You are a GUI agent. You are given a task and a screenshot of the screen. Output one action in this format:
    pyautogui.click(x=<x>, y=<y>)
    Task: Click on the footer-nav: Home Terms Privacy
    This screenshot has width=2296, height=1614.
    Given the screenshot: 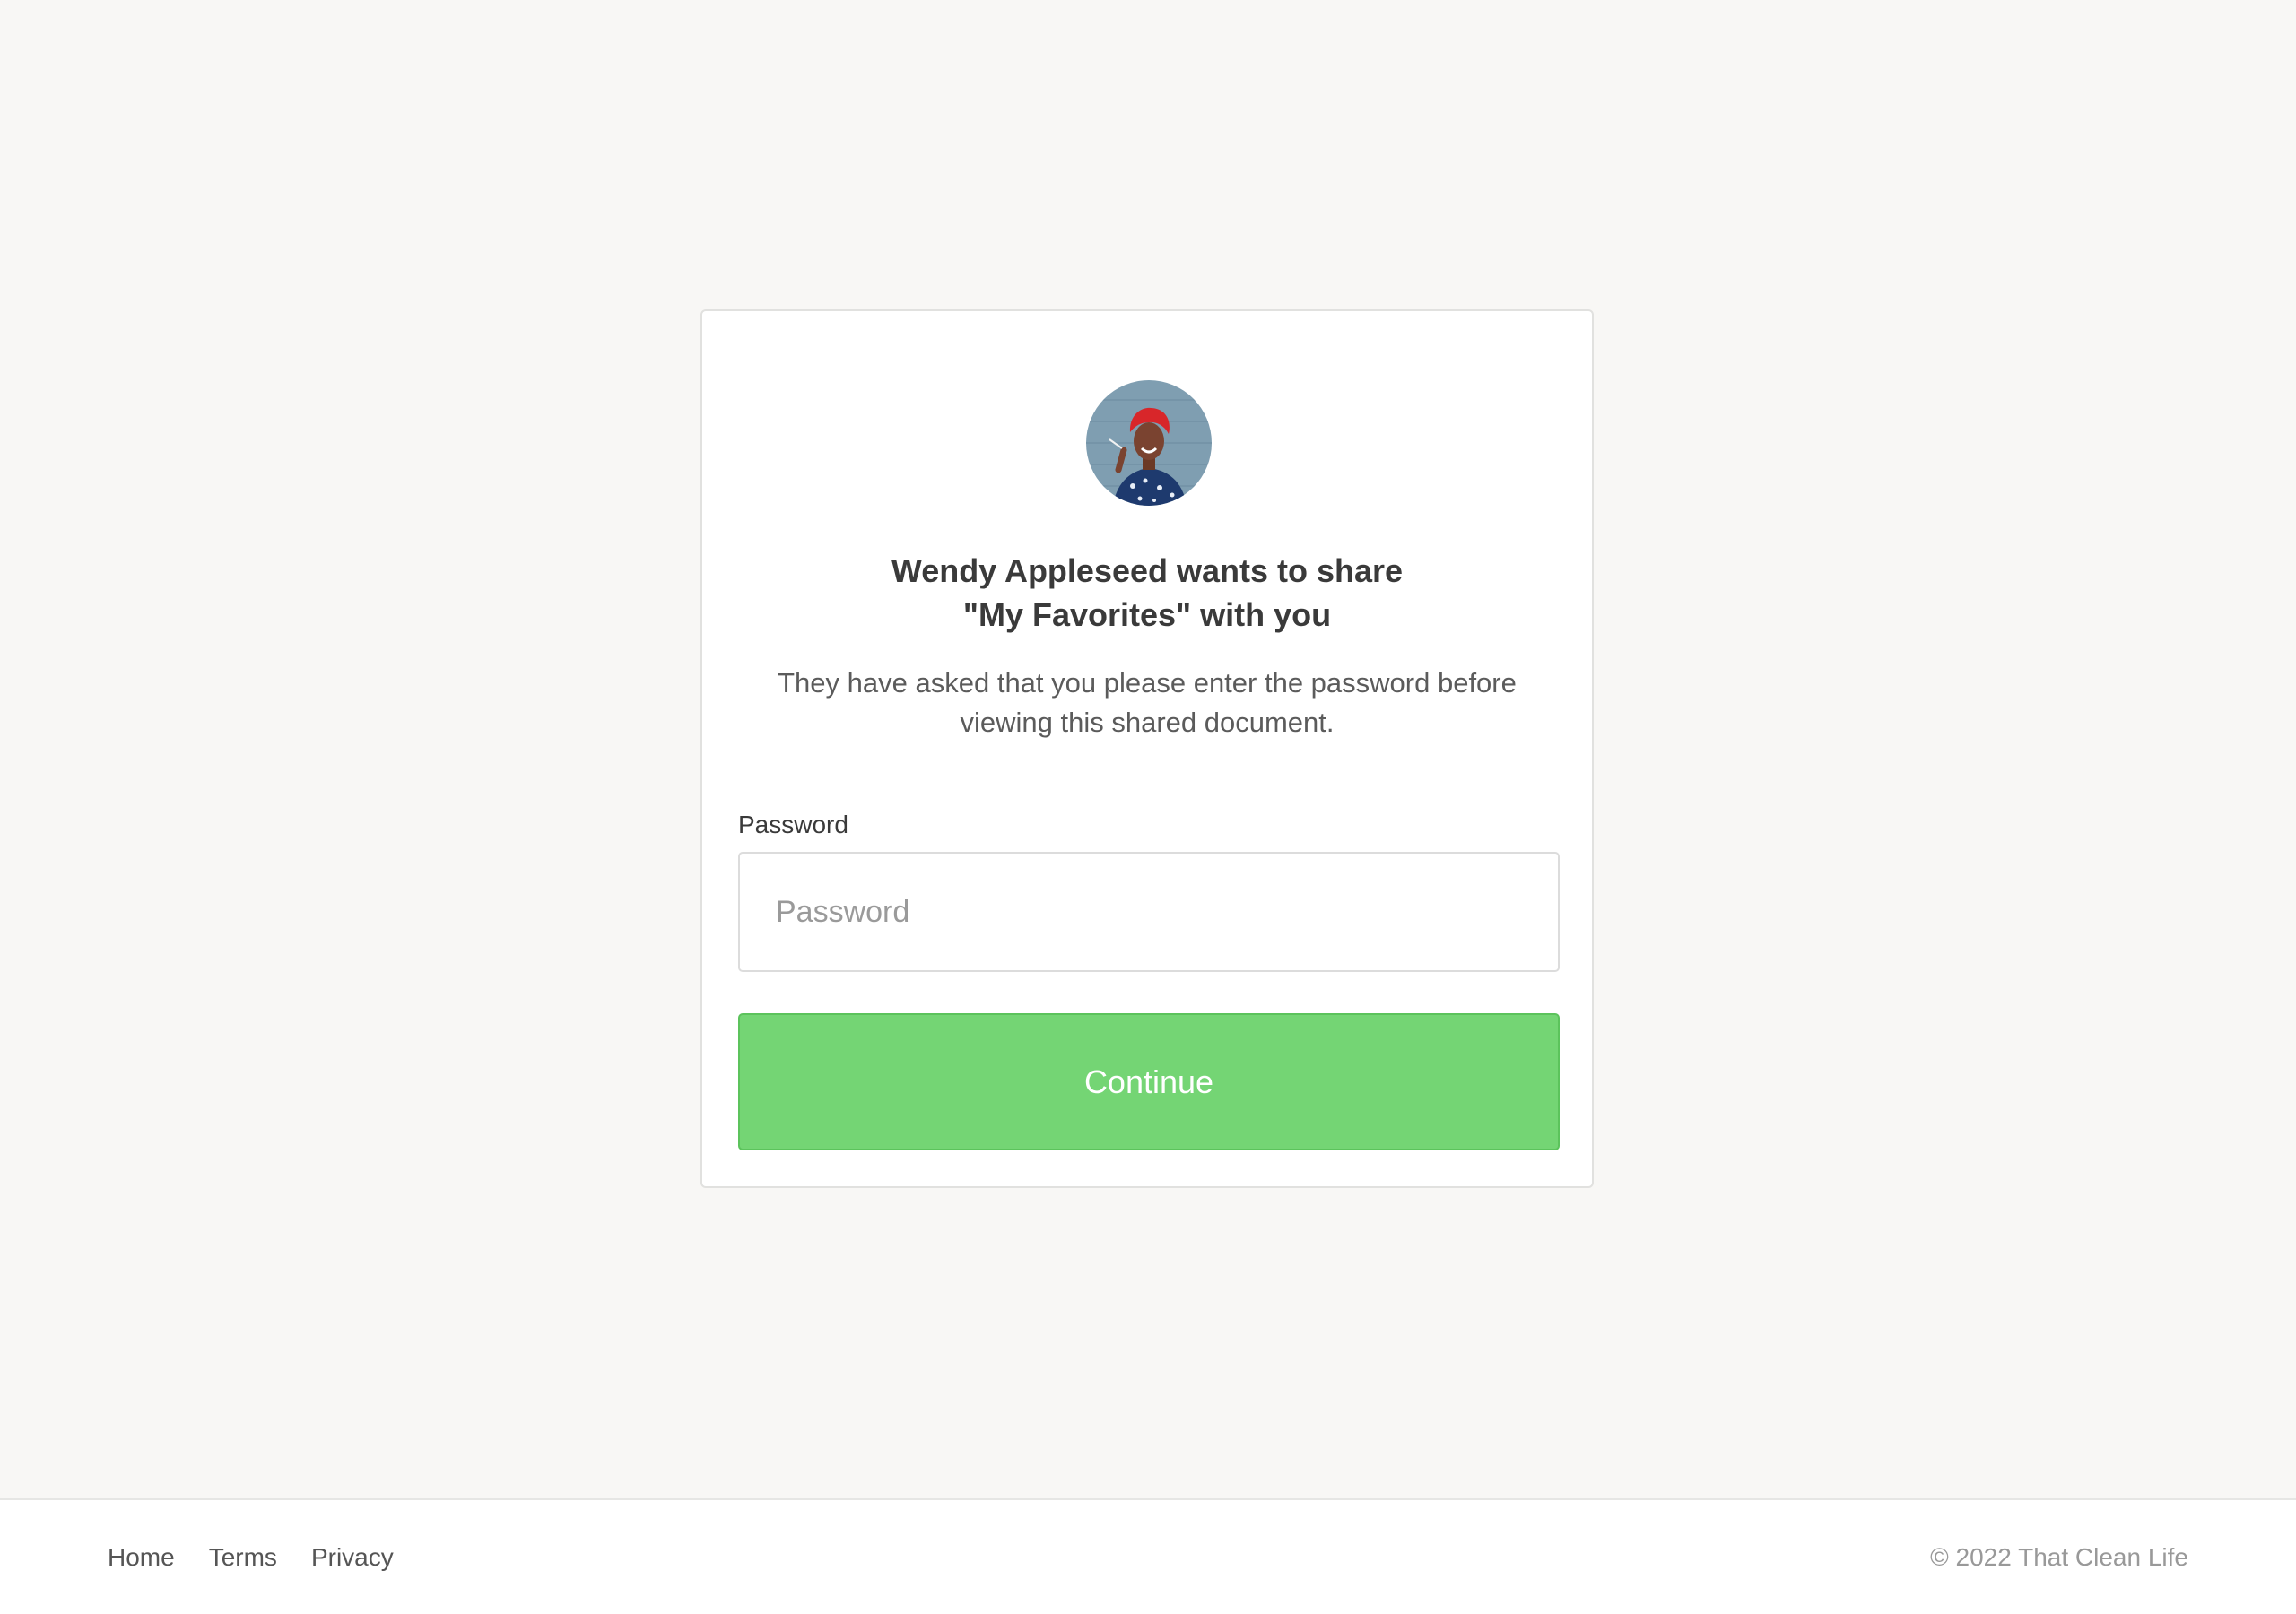 What is the action you would take?
    pyautogui.click(x=251, y=1557)
    